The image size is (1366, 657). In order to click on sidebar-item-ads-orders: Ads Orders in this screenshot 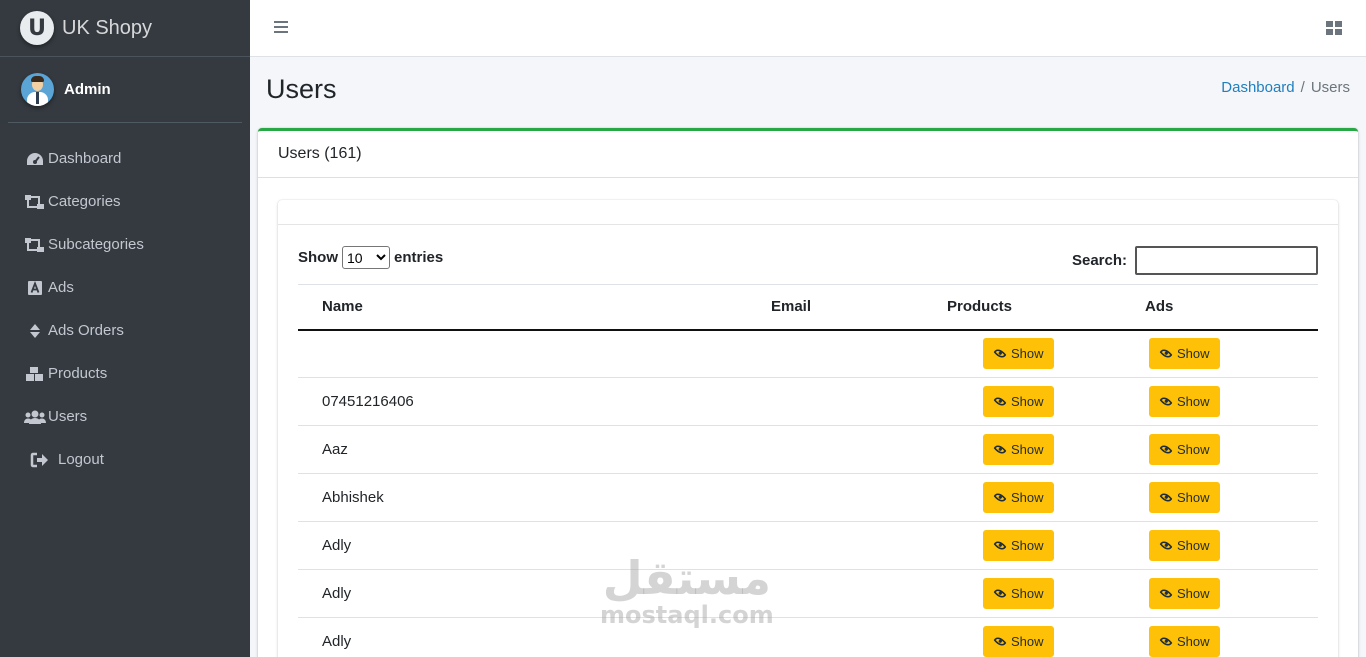, I will do `click(125, 330)`.